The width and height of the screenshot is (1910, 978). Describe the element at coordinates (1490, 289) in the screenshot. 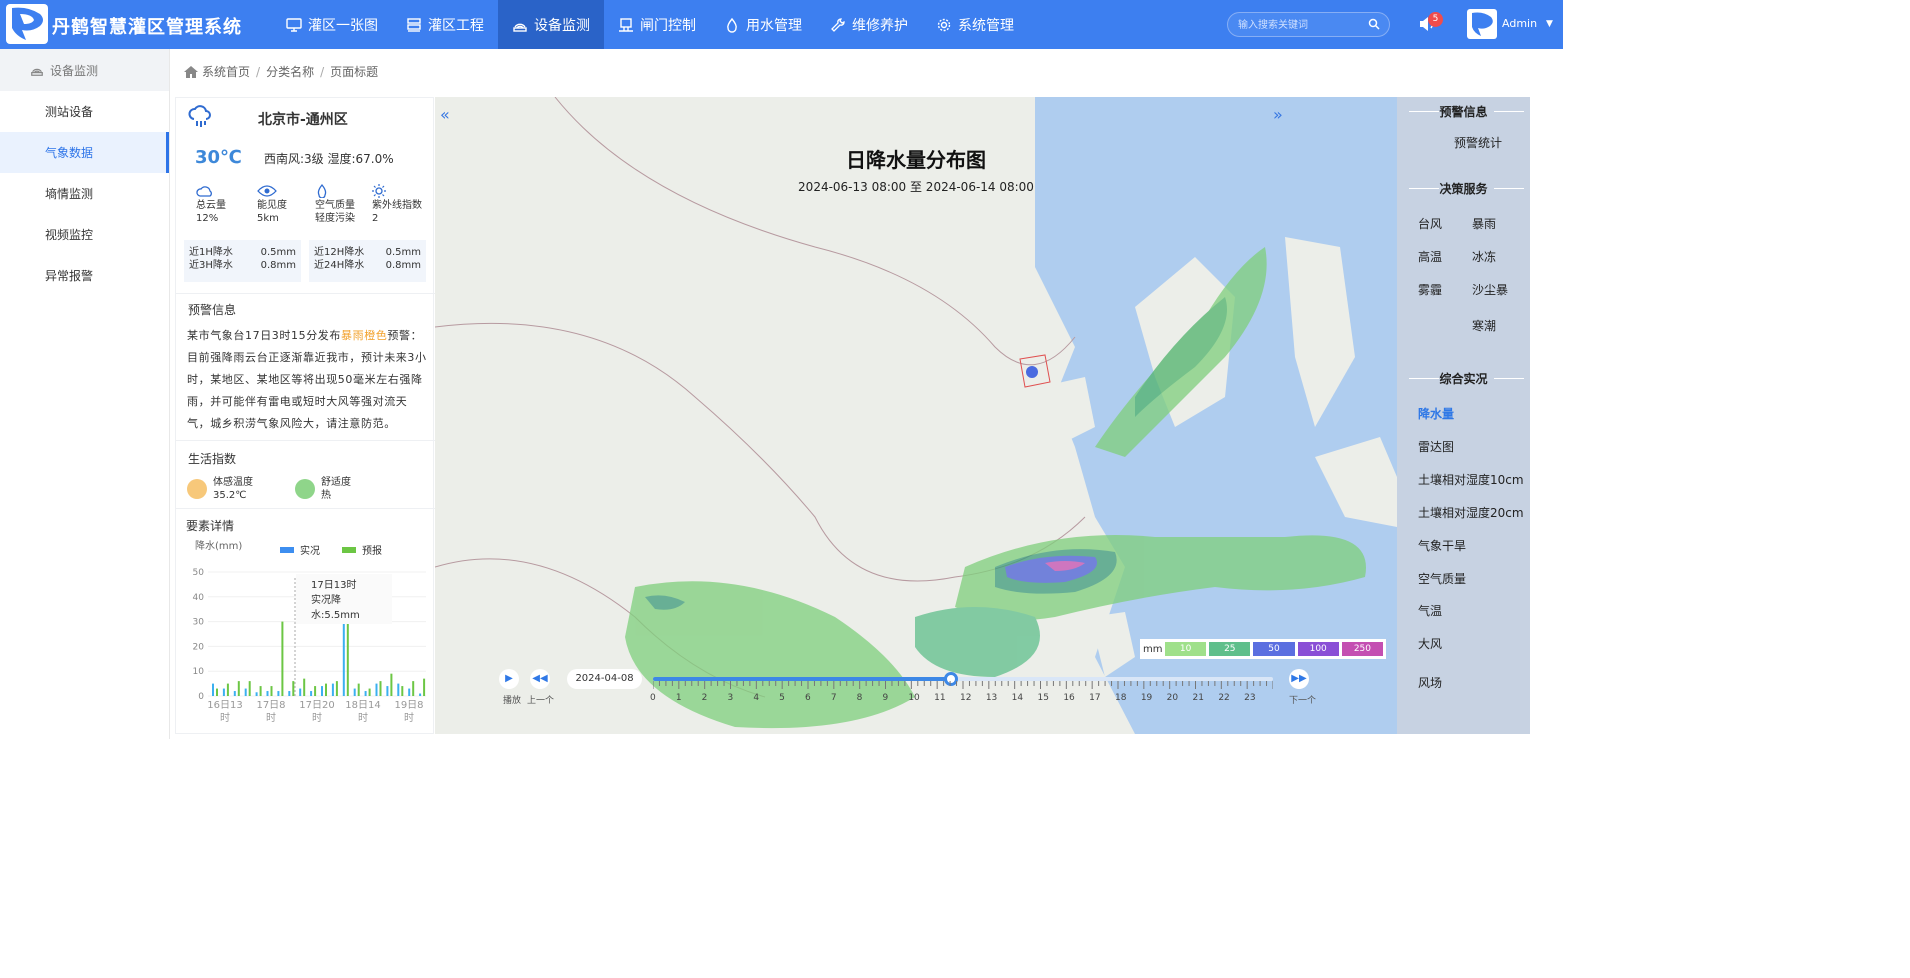

I see `layer-sandstorm: 沙尘暴` at that location.